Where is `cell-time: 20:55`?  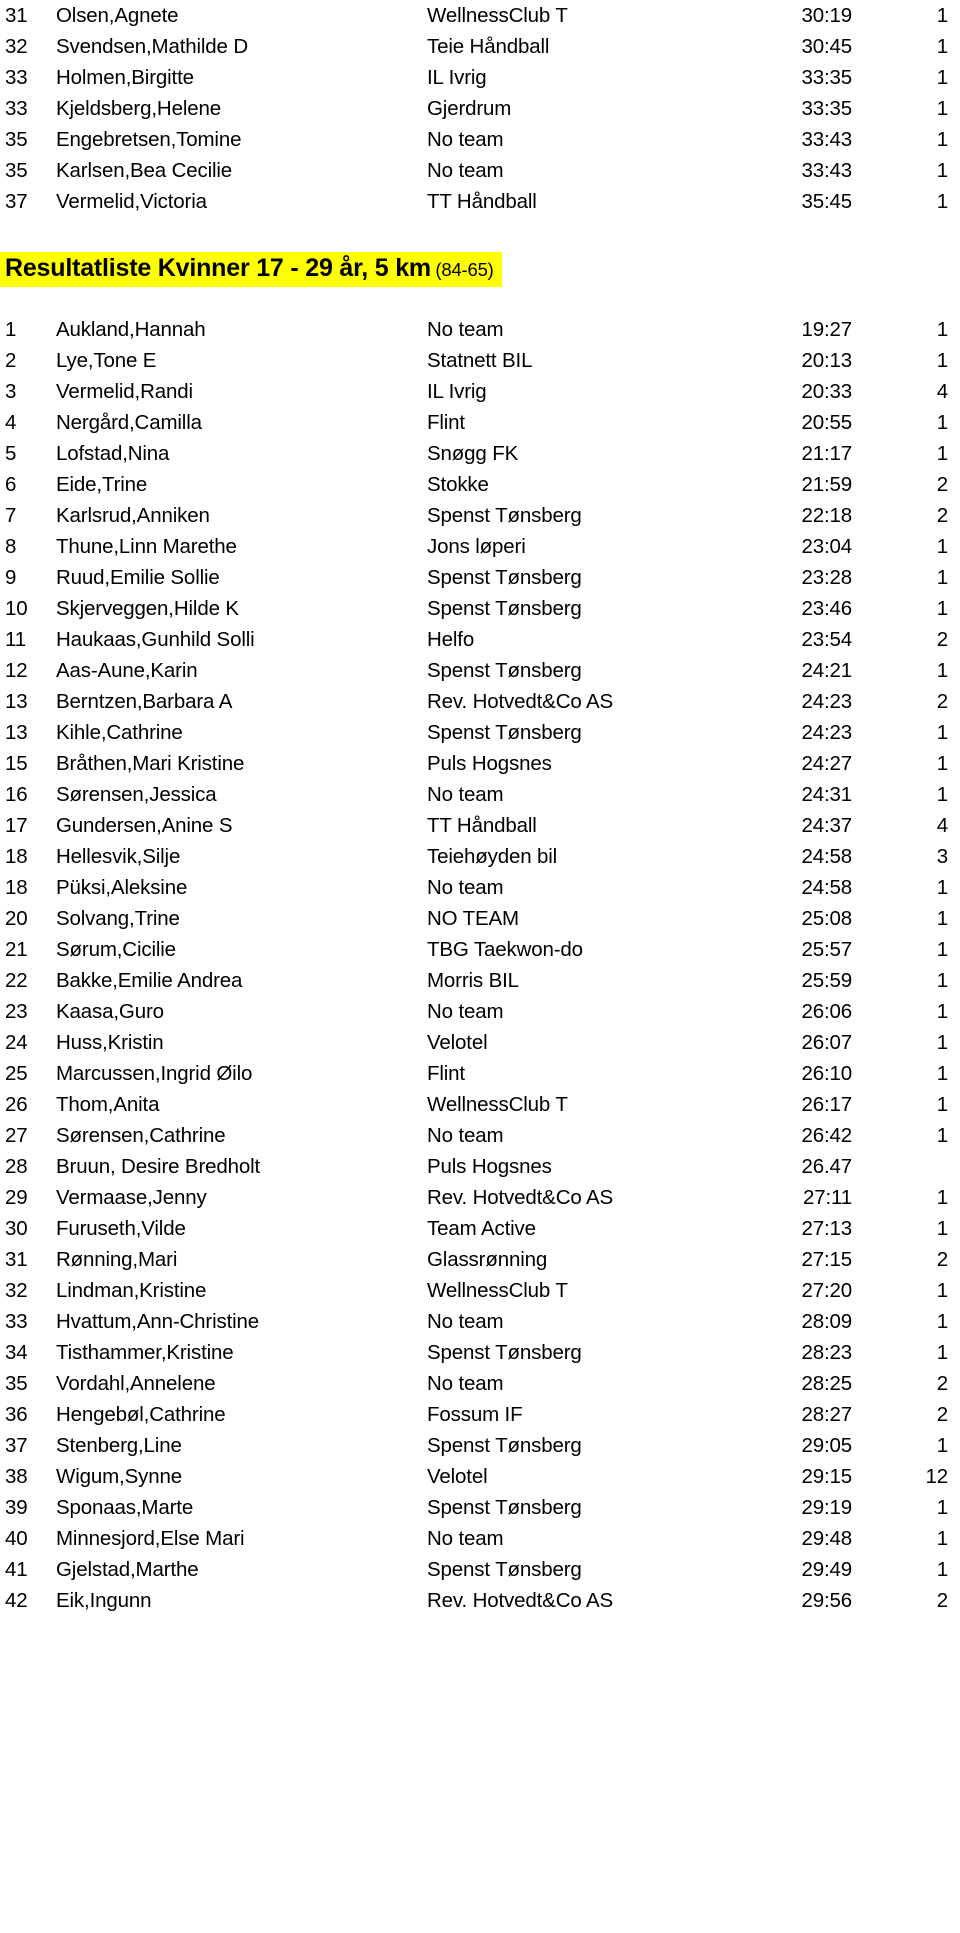
cell-time: 20:55 is located at coordinates (826, 422).